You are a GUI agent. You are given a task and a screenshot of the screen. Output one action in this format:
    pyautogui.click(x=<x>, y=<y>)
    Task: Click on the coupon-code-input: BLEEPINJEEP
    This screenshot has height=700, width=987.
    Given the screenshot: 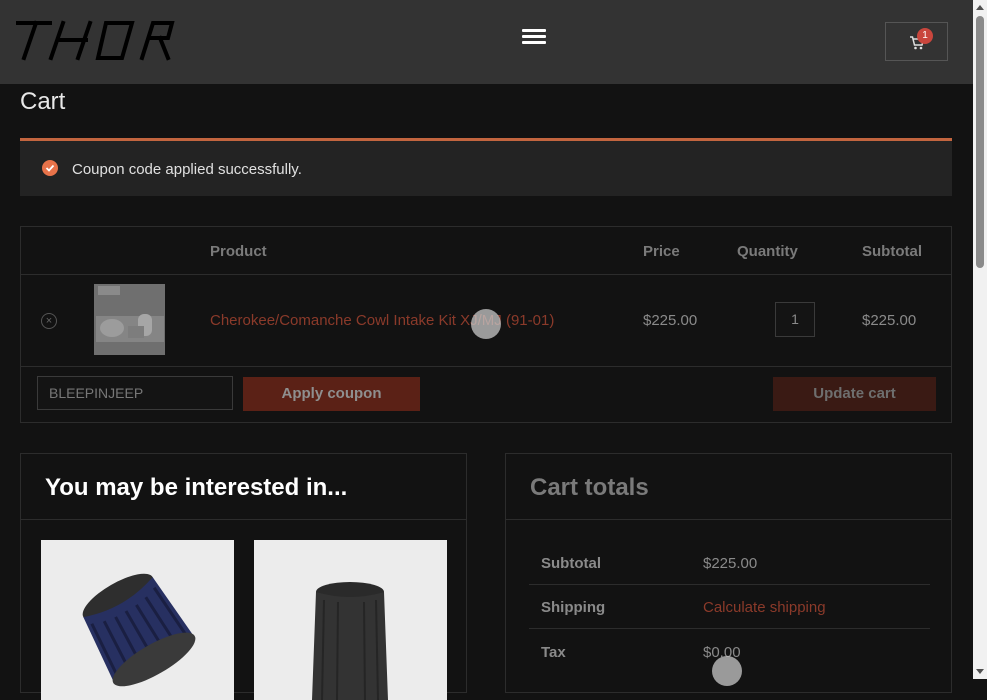 What is the action you would take?
    pyautogui.click(x=135, y=393)
    